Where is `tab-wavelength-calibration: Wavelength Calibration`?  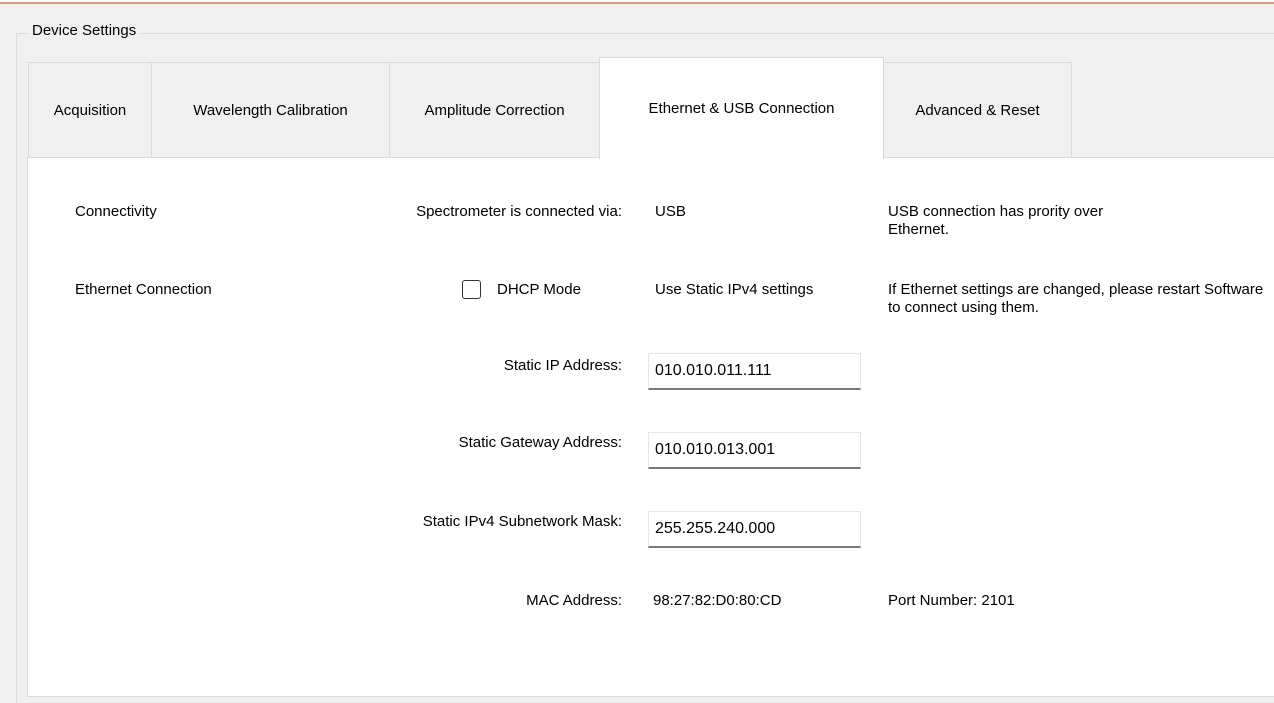
tab-wavelength-calibration: Wavelength Calibration is located at coordinates (270, 110).